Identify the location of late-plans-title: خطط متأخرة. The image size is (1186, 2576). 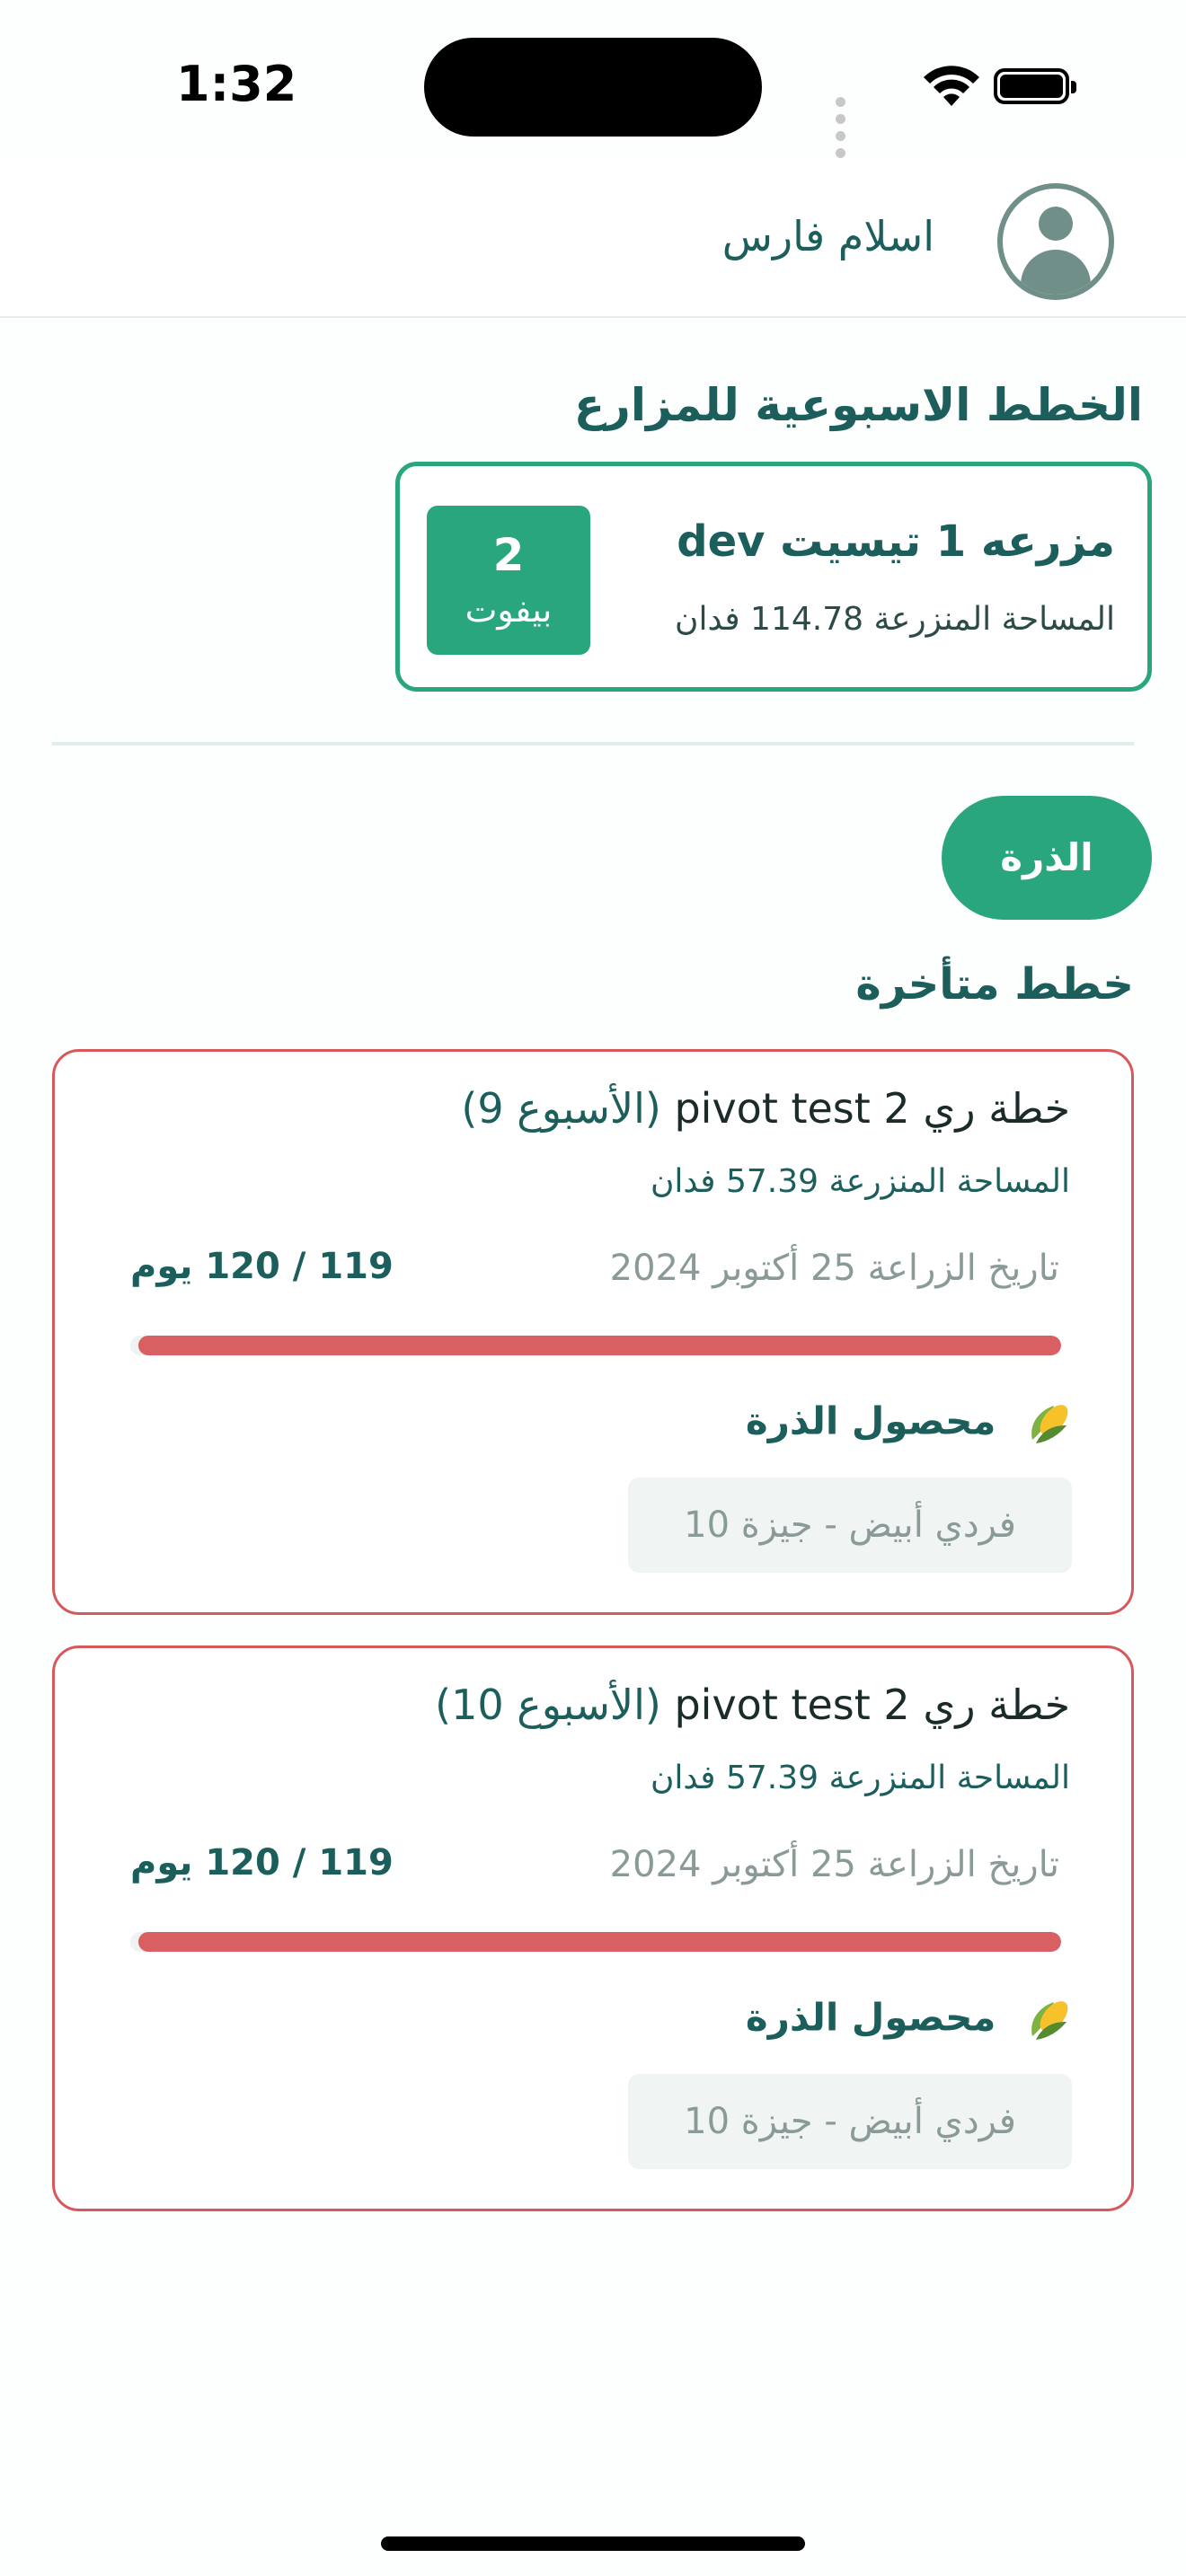
(994, 985).